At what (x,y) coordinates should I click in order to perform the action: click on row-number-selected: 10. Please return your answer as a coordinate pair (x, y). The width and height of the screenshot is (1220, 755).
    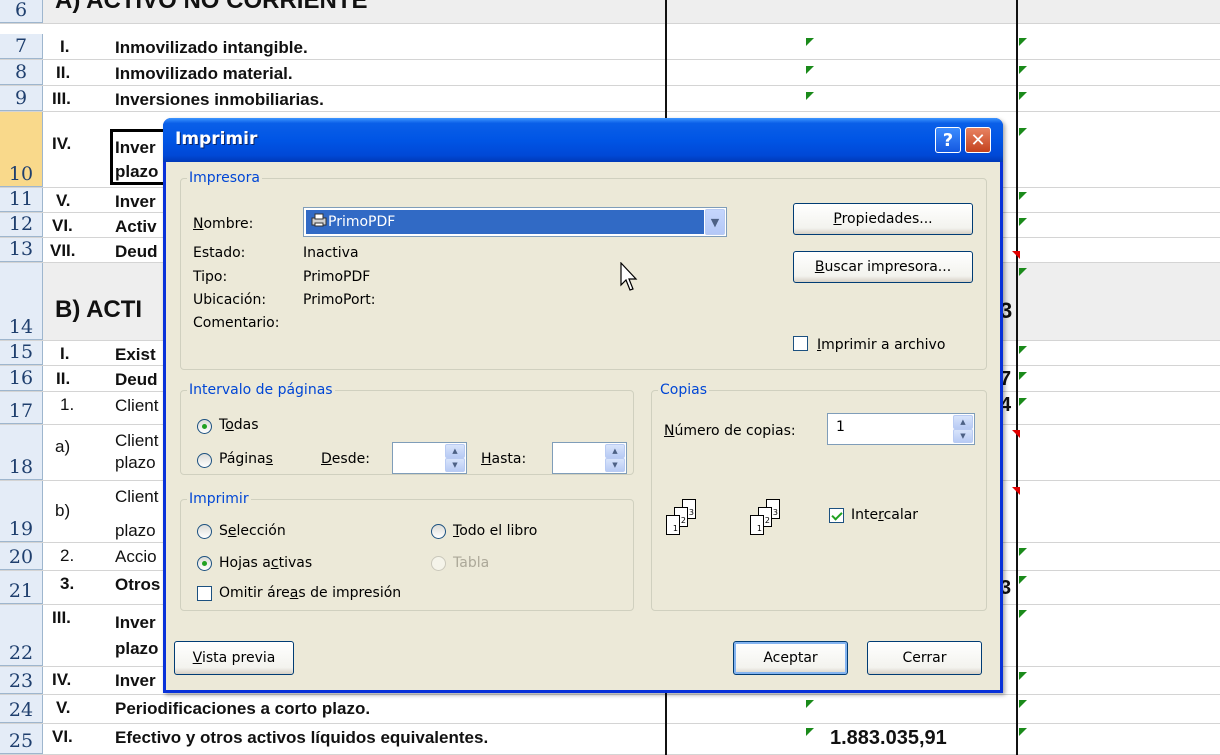
    Looking at the image, I should click on (21, 149).